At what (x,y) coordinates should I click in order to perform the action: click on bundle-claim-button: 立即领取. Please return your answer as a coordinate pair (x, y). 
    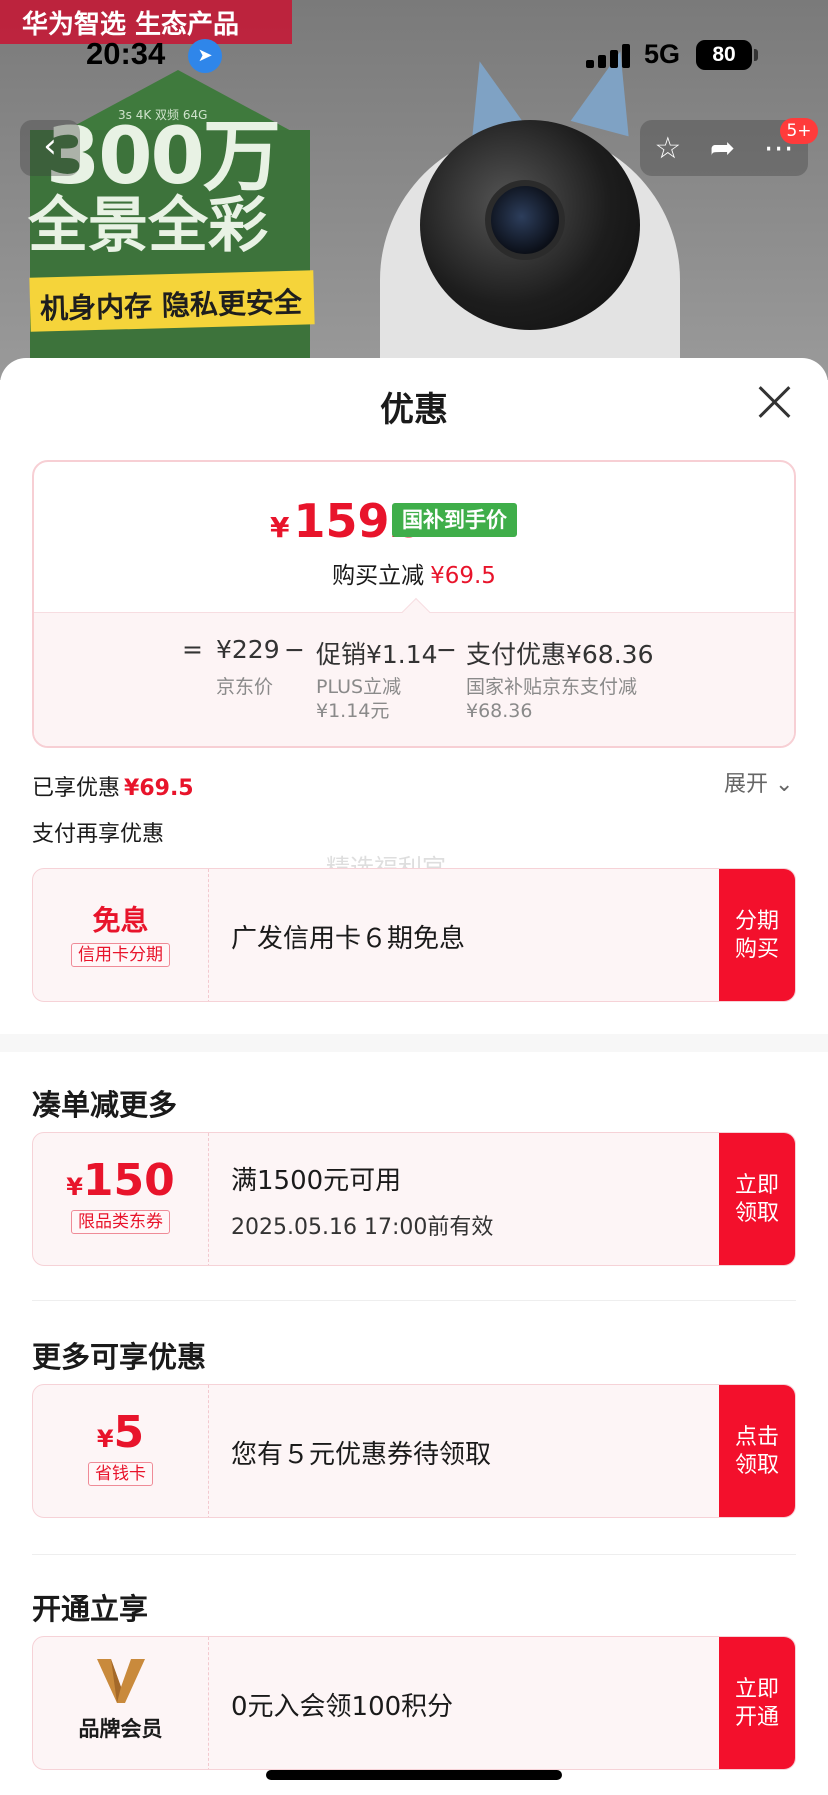
    Looking at the image, I should click on (757, 1199).